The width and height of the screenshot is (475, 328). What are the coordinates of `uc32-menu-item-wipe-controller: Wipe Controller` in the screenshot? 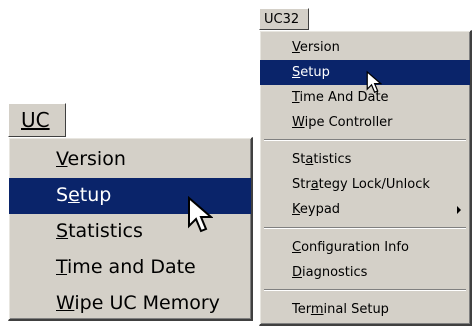 It's located at (365, 122).